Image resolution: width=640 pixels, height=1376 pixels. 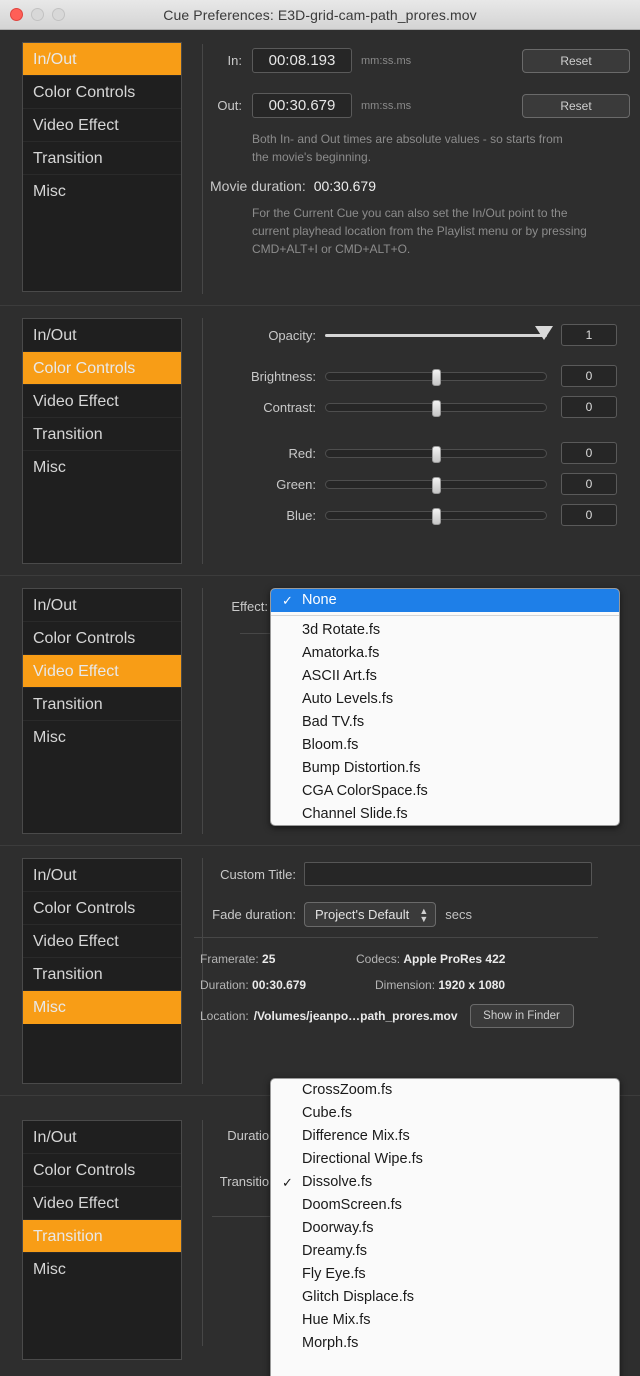 I want to click on menu-item: Auto Levels.fs, so click(x=445, y=699).